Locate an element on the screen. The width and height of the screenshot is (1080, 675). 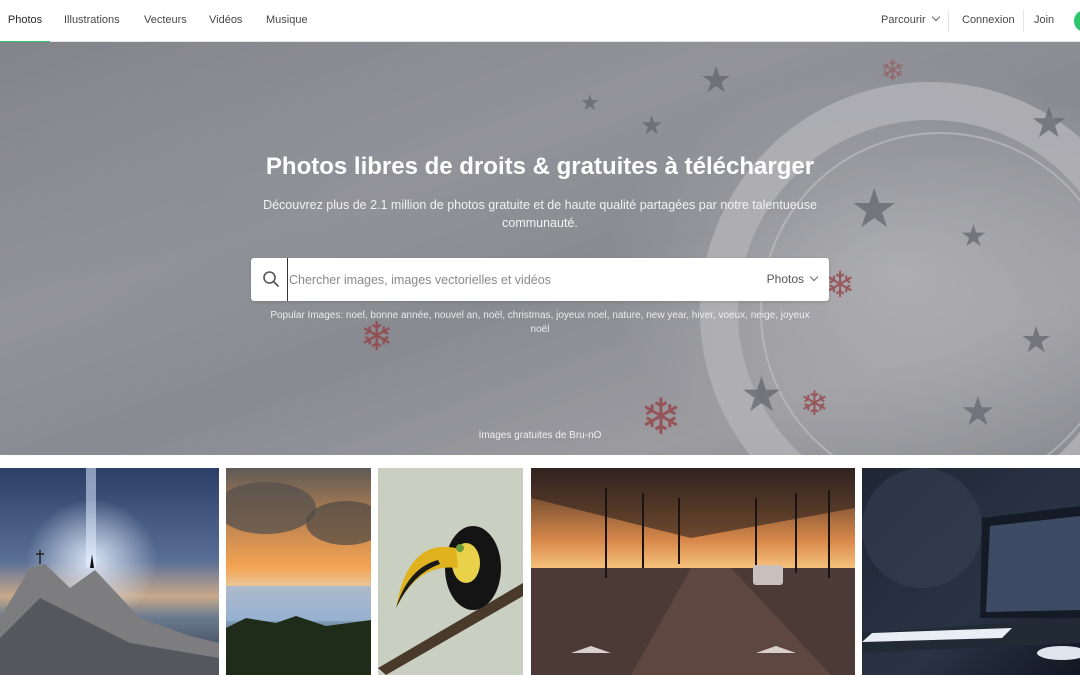
tab-videos: Vidéos is located at coordinates (225, 21).